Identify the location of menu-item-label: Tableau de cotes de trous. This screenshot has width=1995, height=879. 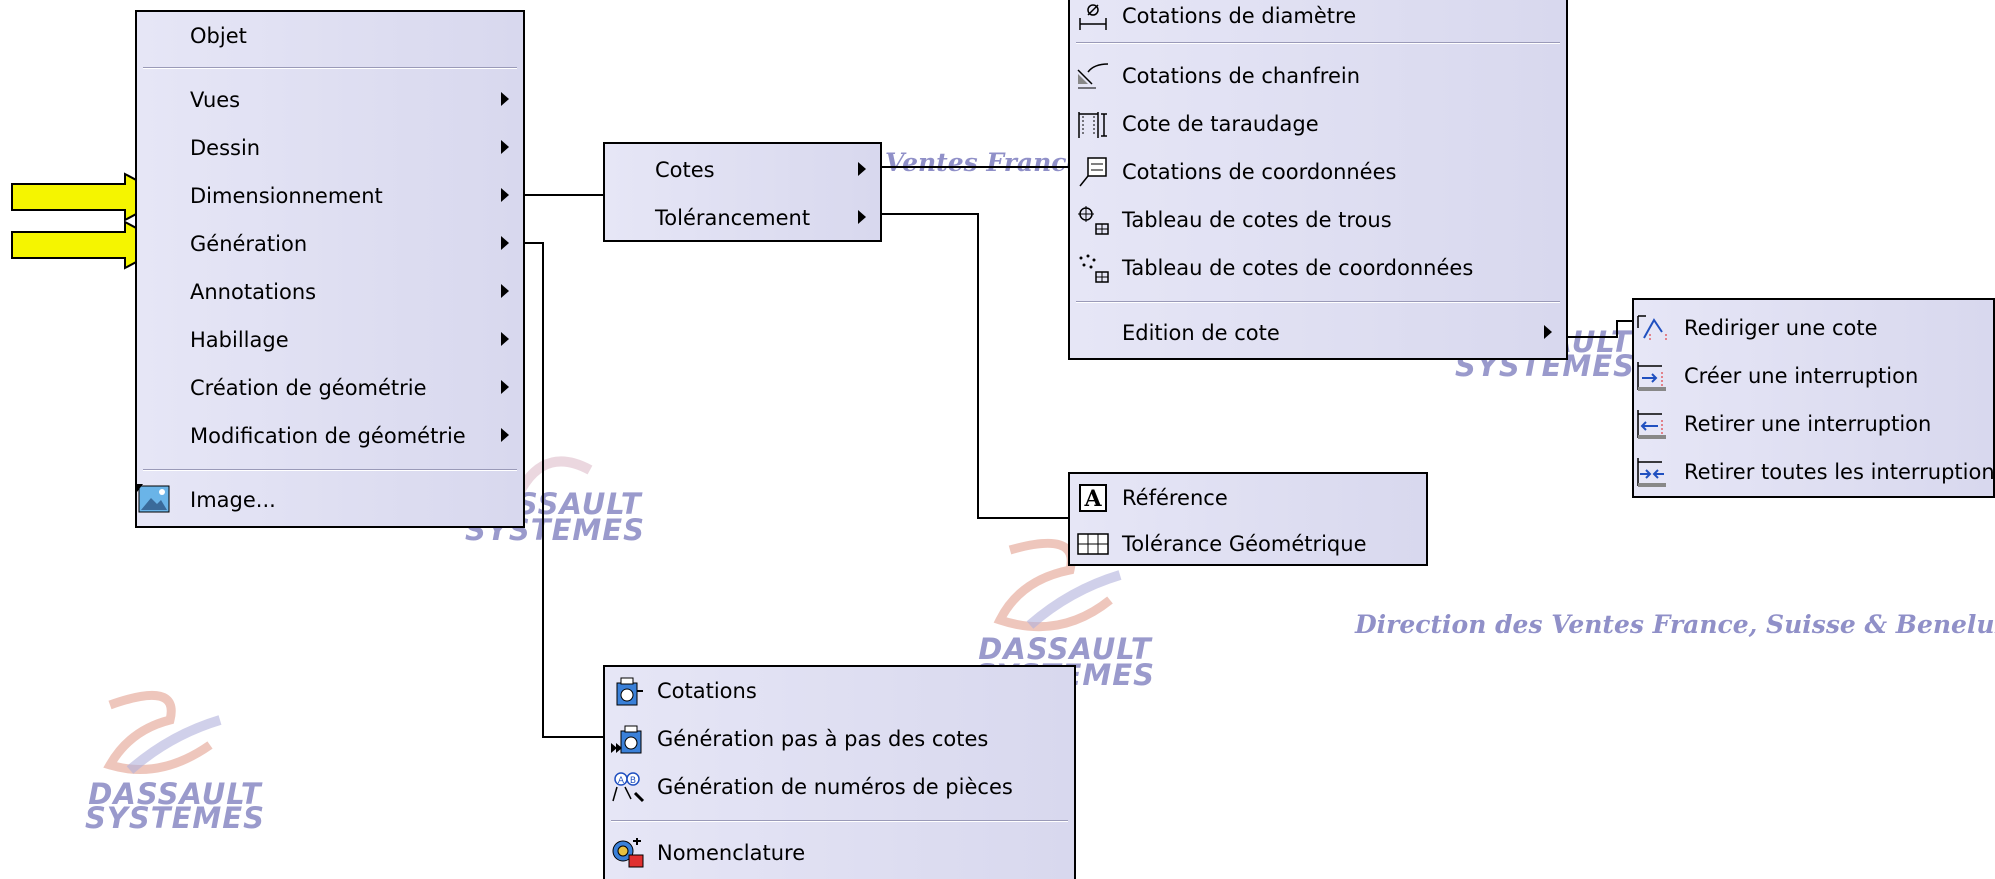
(1257, 220).